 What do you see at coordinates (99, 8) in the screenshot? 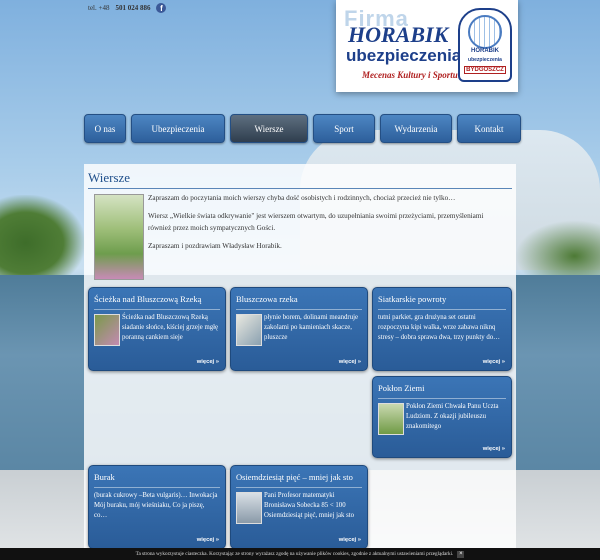
I see `phone-prefix: tel. +48` at bounding box center [99, 8].